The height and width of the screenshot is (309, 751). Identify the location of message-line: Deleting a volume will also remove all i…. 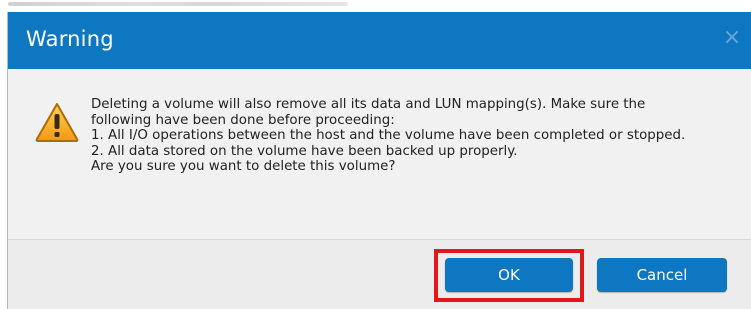
(368, 104).